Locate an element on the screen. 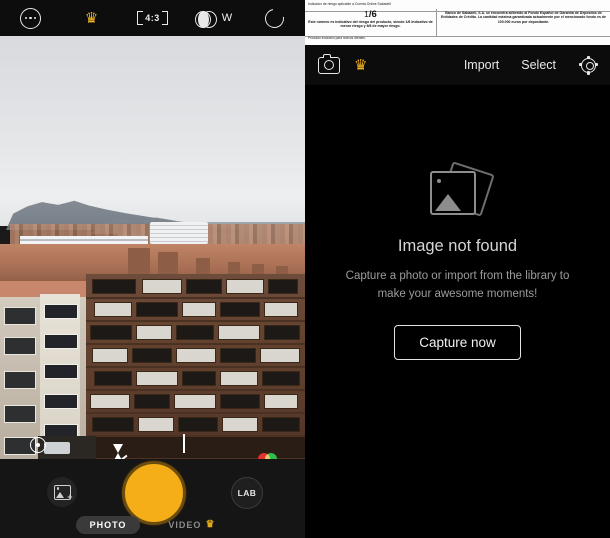  lens-selector-button: W is located at coordinates (213, 18).